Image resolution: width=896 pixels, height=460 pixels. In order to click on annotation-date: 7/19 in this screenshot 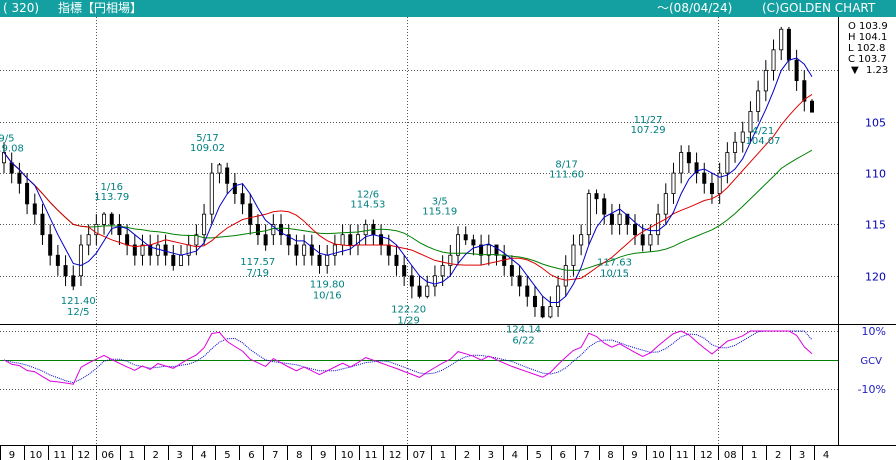, I will do `click(258, 273)`.